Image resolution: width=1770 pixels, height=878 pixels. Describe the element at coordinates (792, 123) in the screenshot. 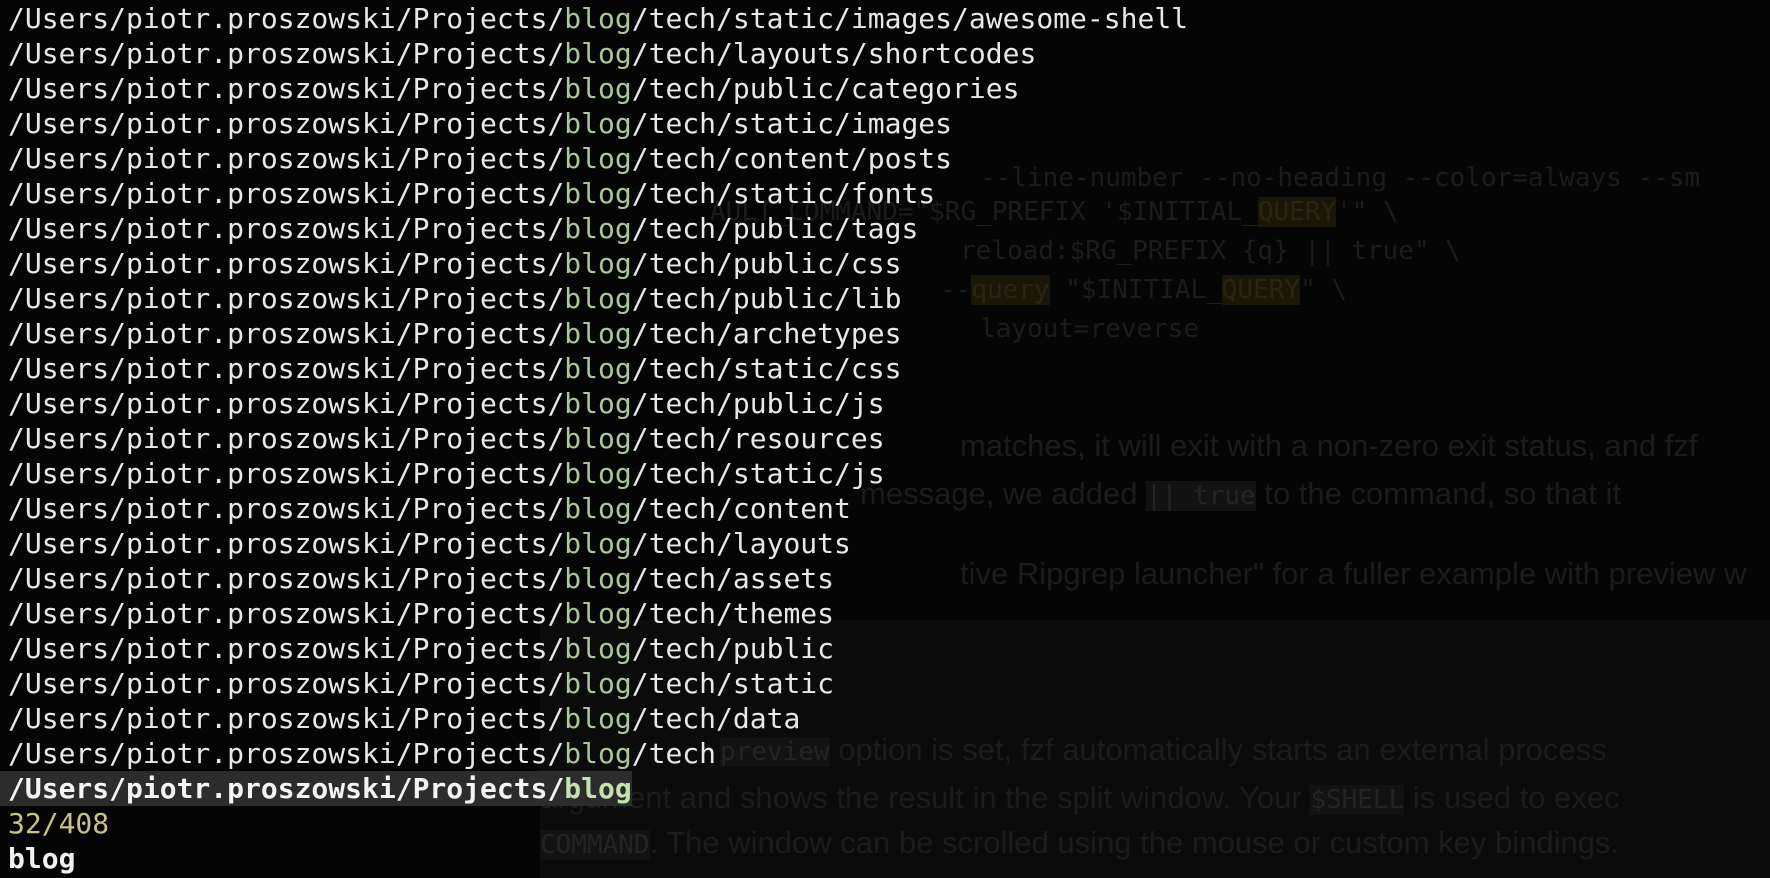

I see `result-suffix: /tech/static/images` at that location.